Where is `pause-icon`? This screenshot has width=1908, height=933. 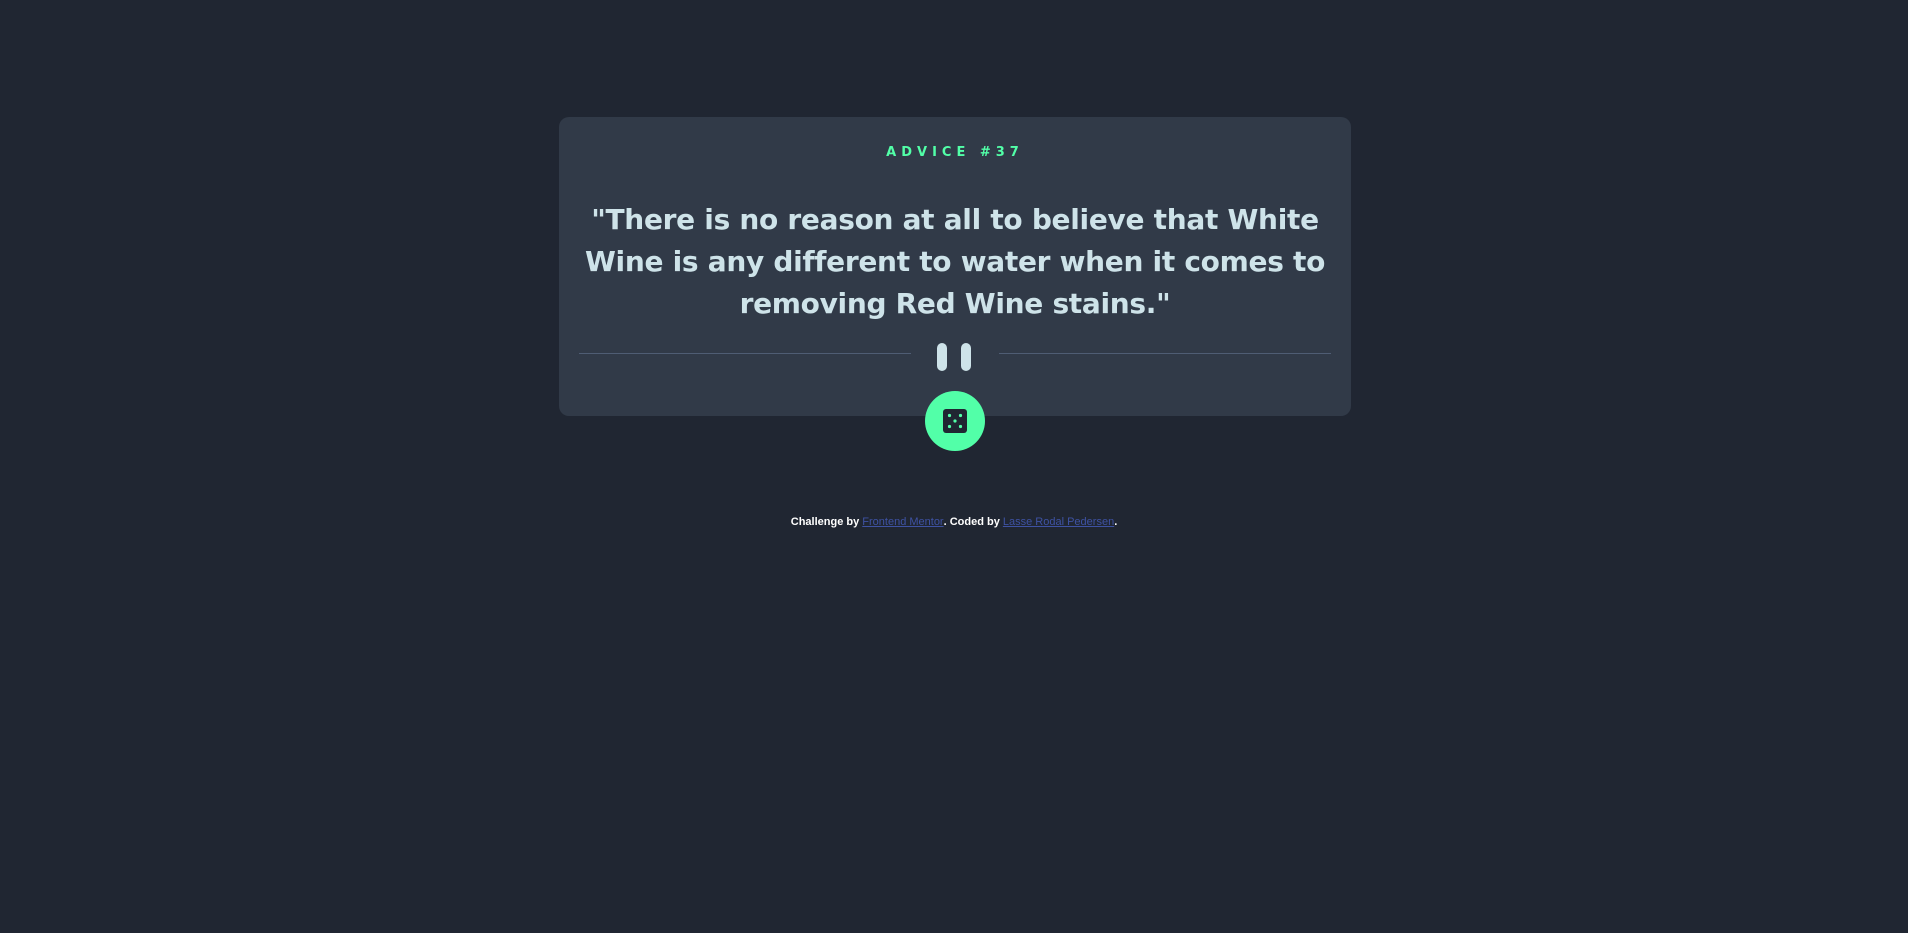
pause-icon is located at coordinates (957, 357).